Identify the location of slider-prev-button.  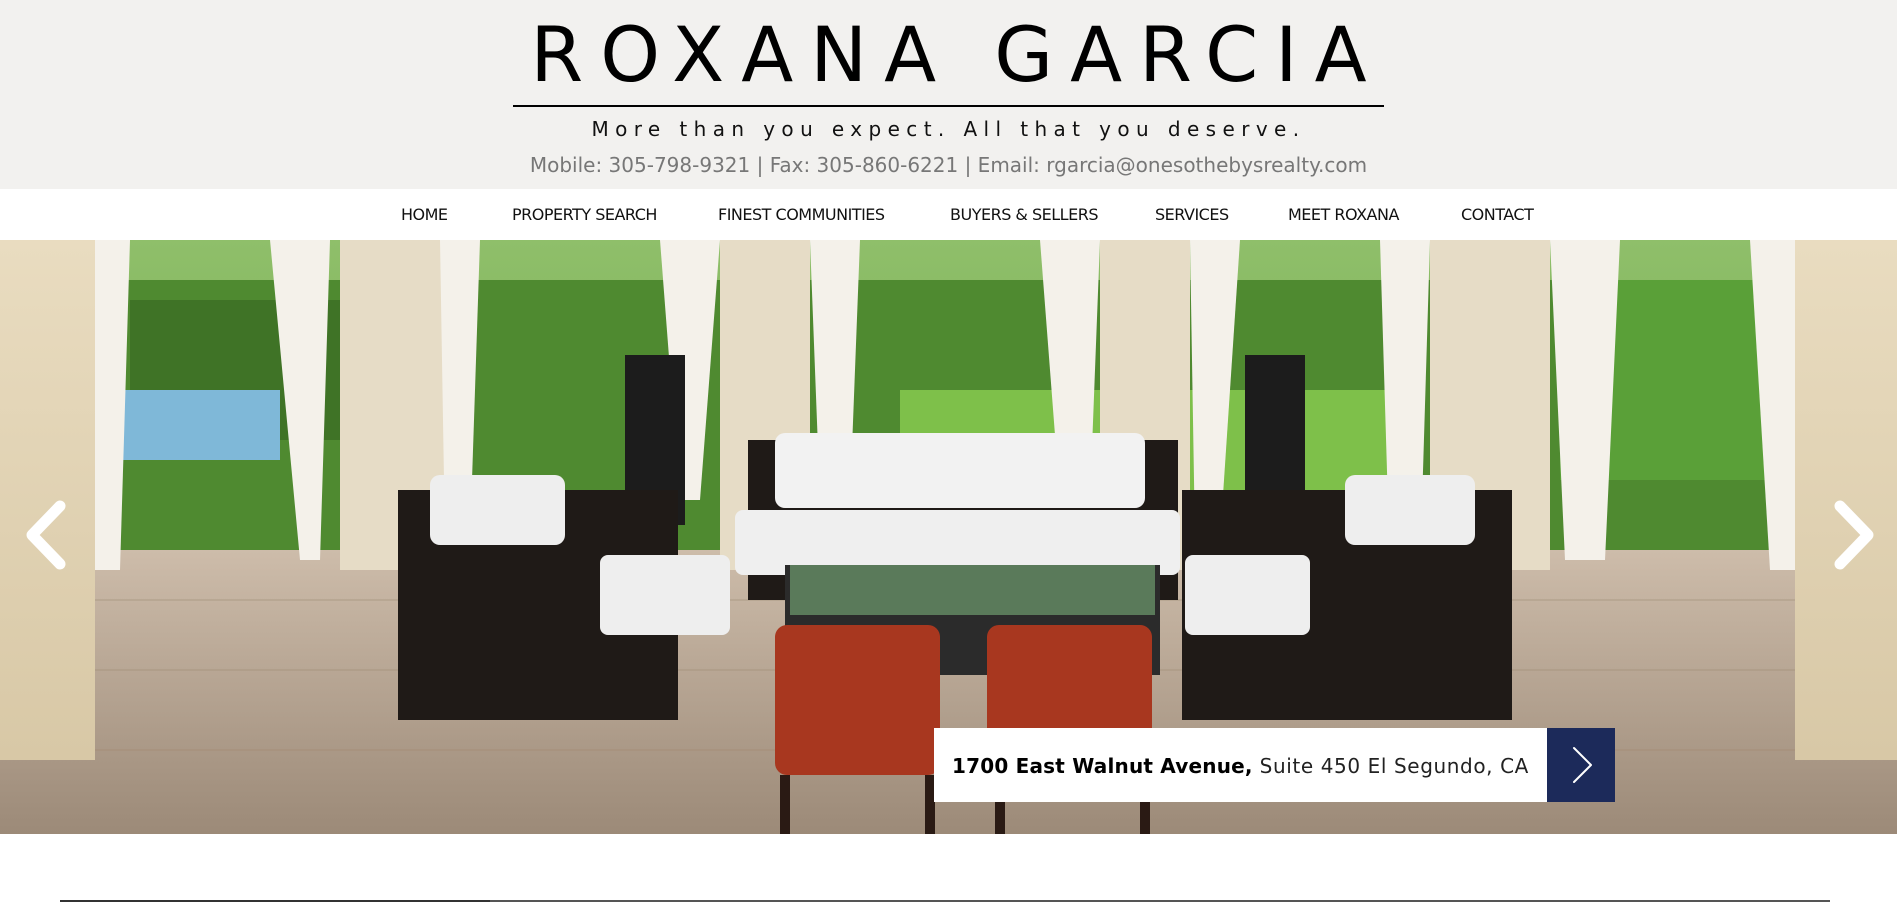
(47, 535).